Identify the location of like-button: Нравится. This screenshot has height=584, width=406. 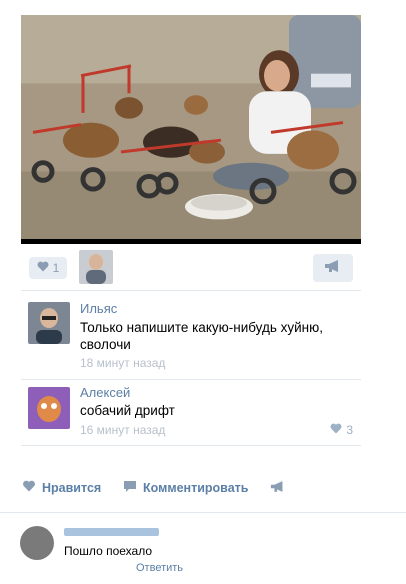
(61, 487).